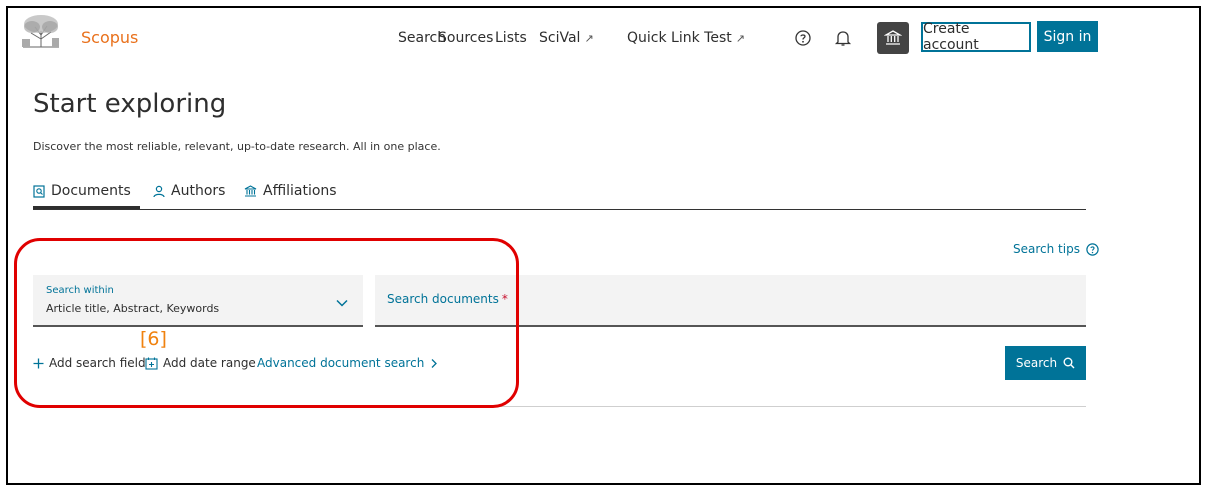 Image resolution: width=1211 pixels, height=491 pixels. Describe the element at coordinates (290, 191) in the screenshot. I see `tab-affiliations: Affiliations` at that location.